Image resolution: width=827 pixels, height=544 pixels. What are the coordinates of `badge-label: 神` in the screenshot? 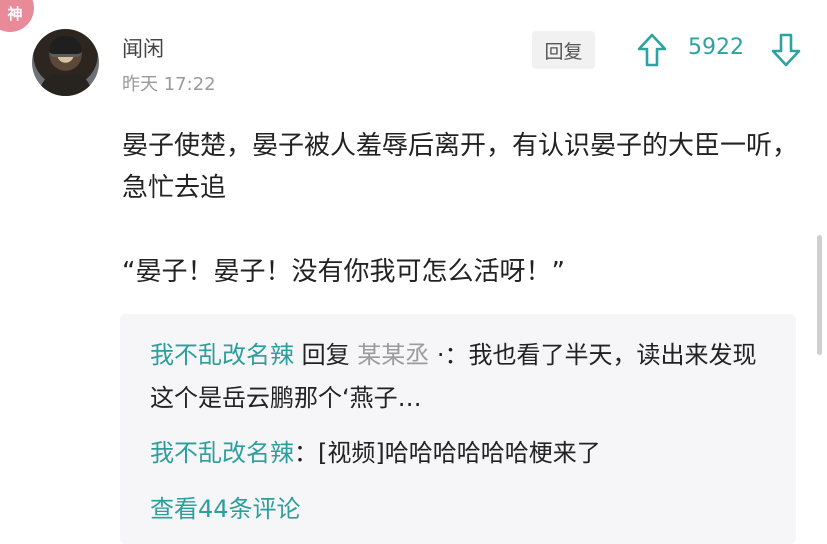 It's located at (15, 14).